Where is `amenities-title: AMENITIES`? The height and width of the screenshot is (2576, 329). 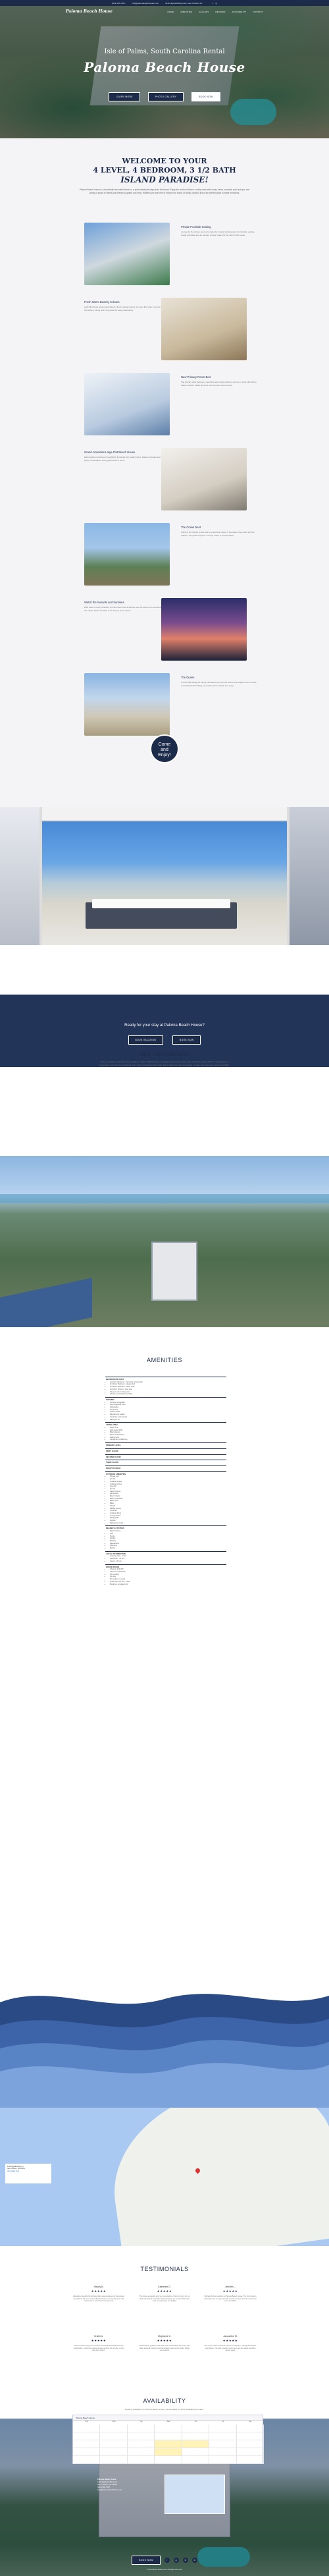
amenities-title: AMENITIES is located at coordinates (165, 1360).